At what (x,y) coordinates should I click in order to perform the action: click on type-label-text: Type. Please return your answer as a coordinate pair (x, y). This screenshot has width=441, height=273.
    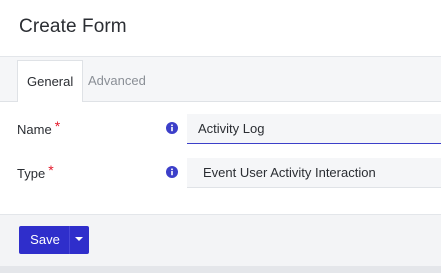
    Looking at the image, I should click on (31, 173).